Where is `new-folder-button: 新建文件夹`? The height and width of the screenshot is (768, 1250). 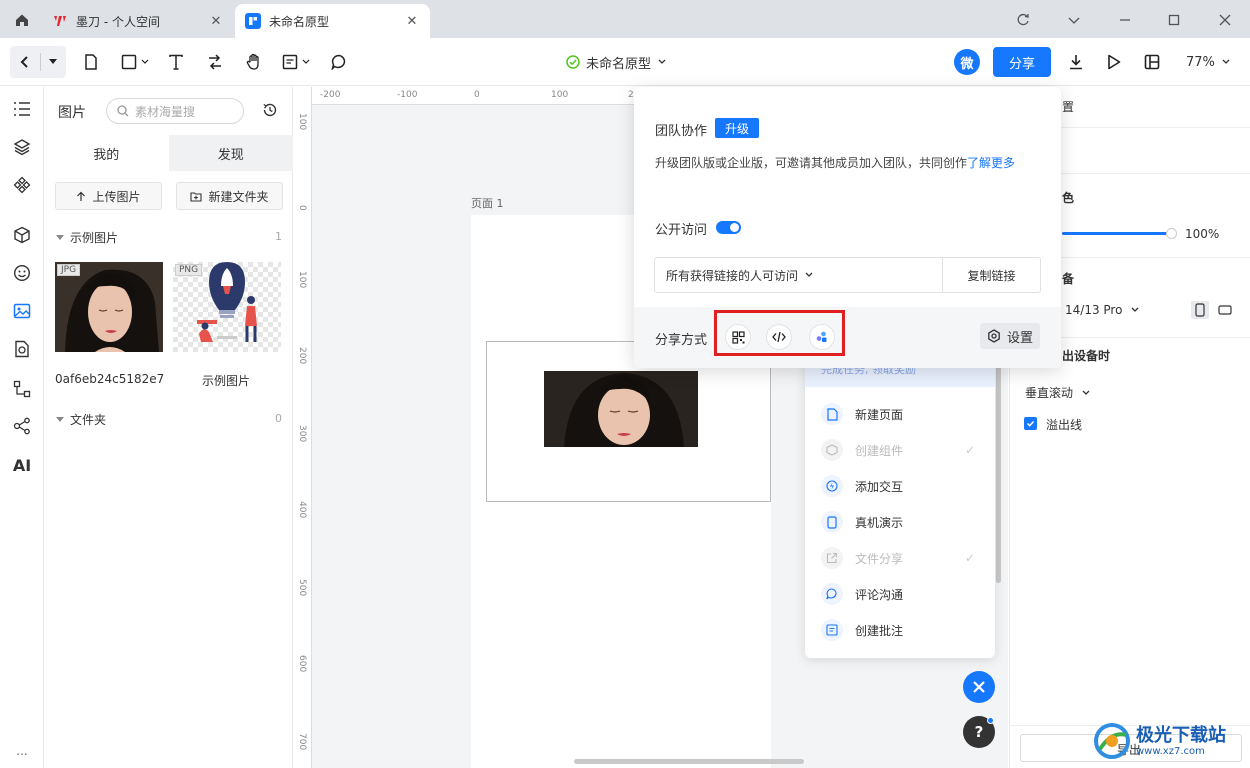 new-folder-button: 新建文件夹 is located at coordinates (229, 196).